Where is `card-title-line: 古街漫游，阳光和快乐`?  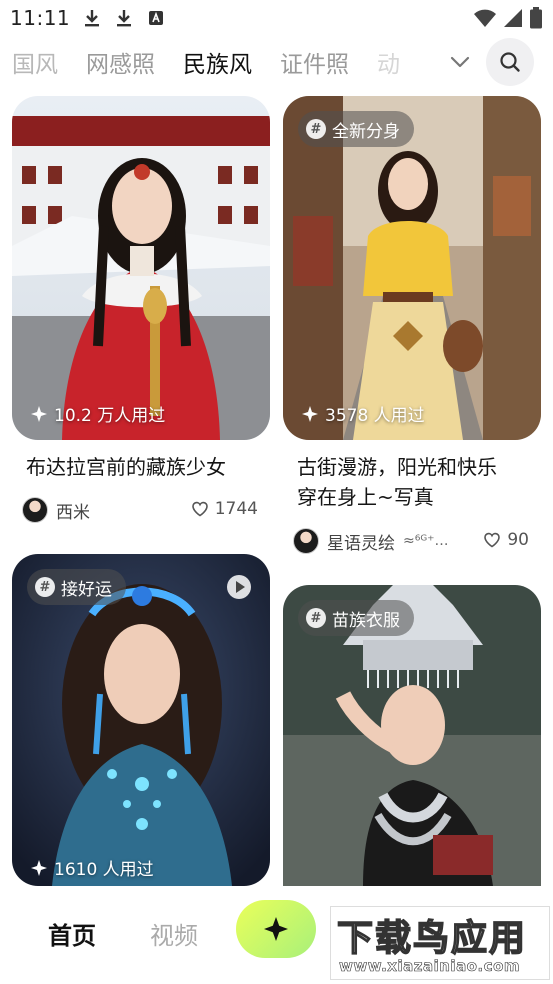
card-title-line: 古街漫游，阳光和快乐 is located at coordinates (397, 467).